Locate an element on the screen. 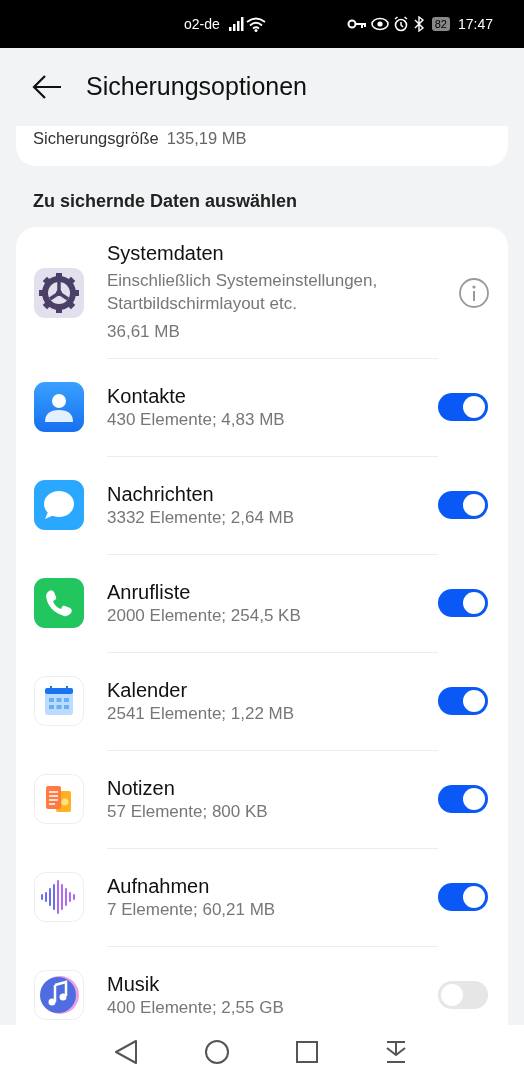 This screenshot has width=524, height=1080. item-title: Systemdaten is located at coordinates (166, 254).